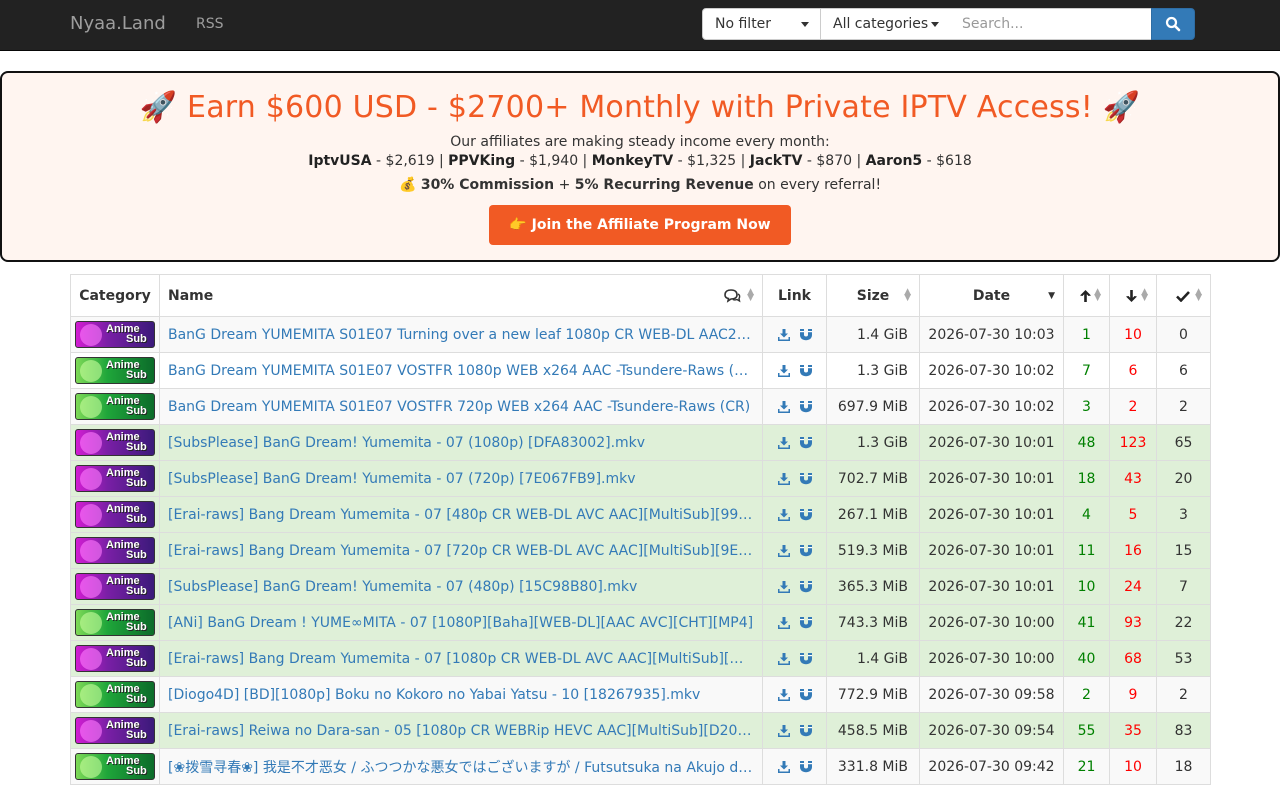 This screenshot has width=1280, height=800. I want to click on commission-rate: 30% Commission, so click(487, 185).